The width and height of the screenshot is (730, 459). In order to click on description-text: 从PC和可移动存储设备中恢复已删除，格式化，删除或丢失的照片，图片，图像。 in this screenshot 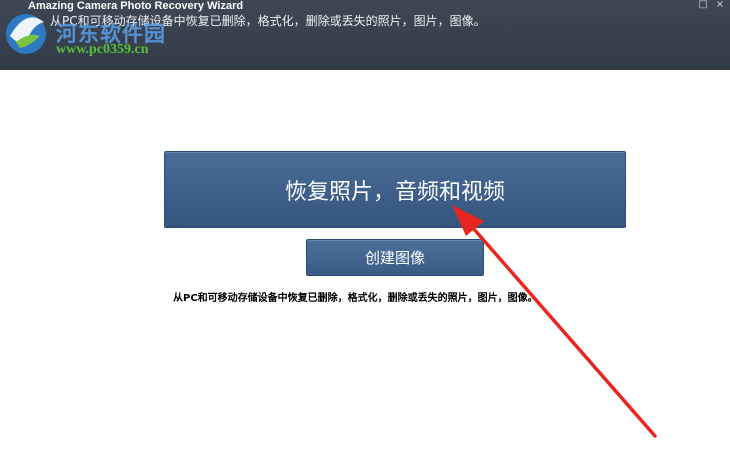, I will do `click(355, 298)`.